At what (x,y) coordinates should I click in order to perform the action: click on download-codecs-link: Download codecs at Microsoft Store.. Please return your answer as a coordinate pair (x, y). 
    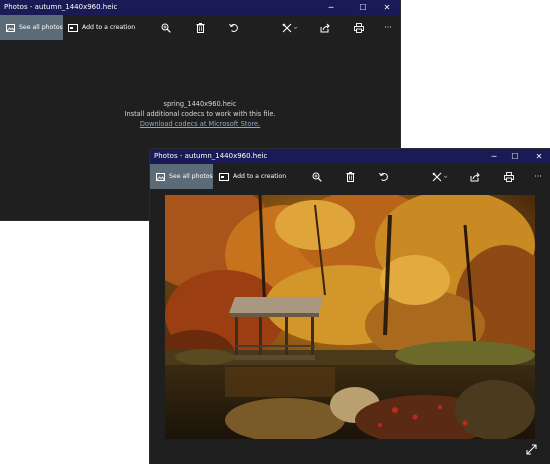
    Looking at the image, I should click on (200, 124).